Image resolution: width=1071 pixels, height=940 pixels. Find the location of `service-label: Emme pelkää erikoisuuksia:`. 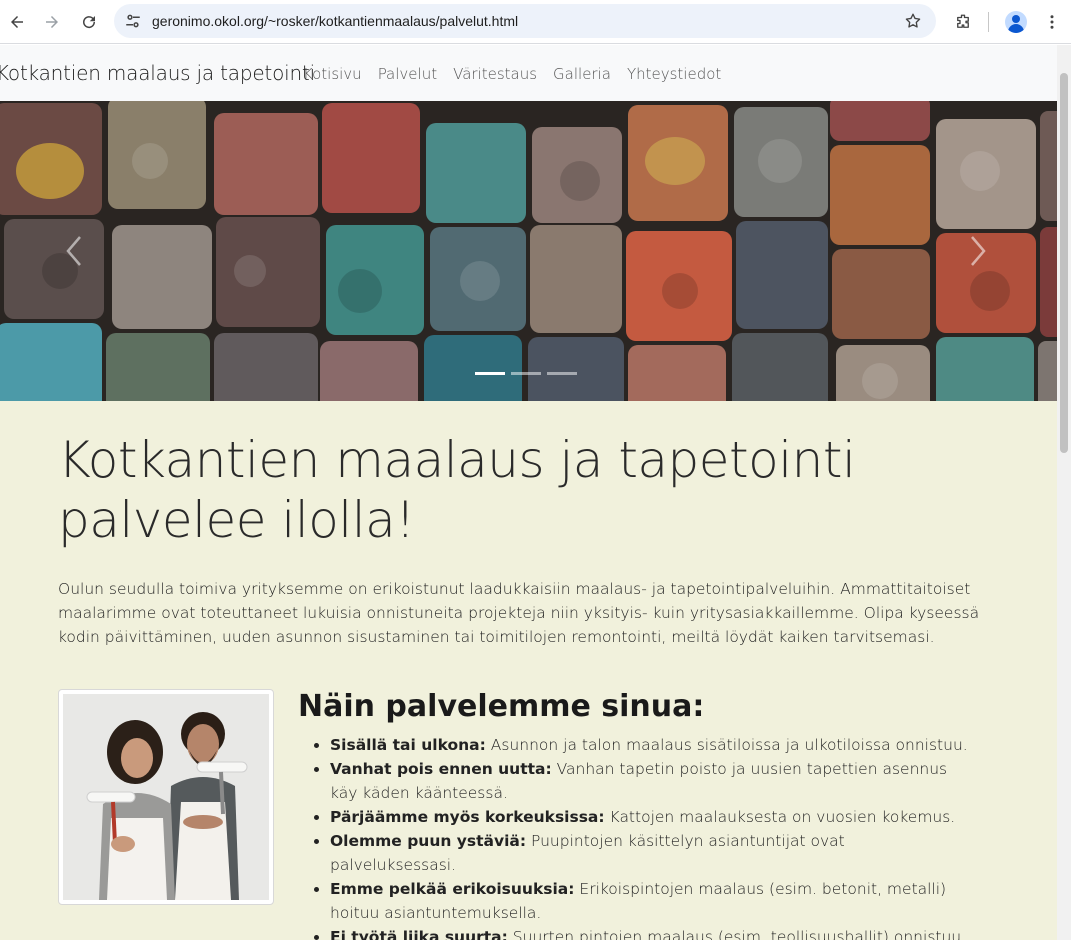

service-label: Emme pelkää erikoisuuksia: is located at coordinates (452, 889).